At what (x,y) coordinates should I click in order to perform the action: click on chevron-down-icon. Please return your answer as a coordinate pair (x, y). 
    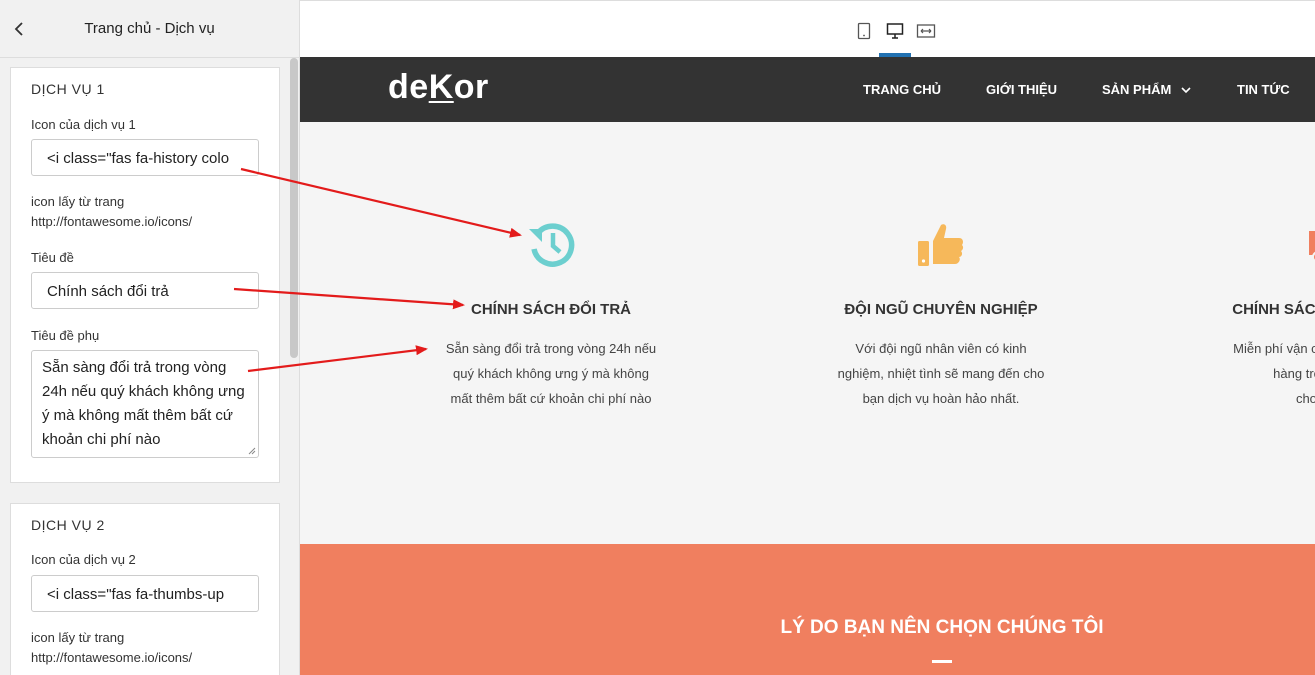
    Looking at the image, I should click on (1186, 90).